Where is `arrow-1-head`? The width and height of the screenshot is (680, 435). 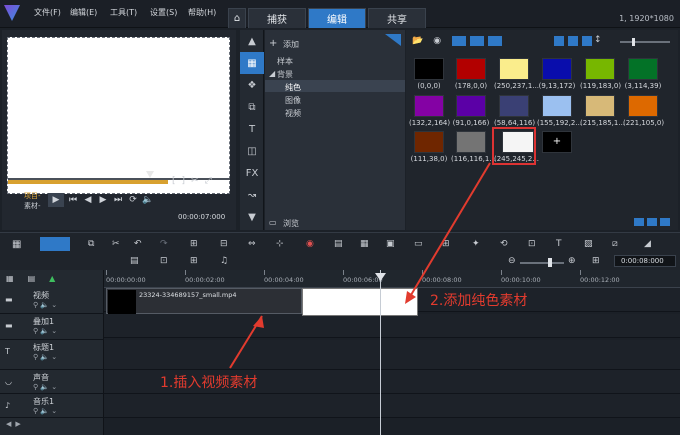 arrow-1-head is located at coordinates (258, 322).